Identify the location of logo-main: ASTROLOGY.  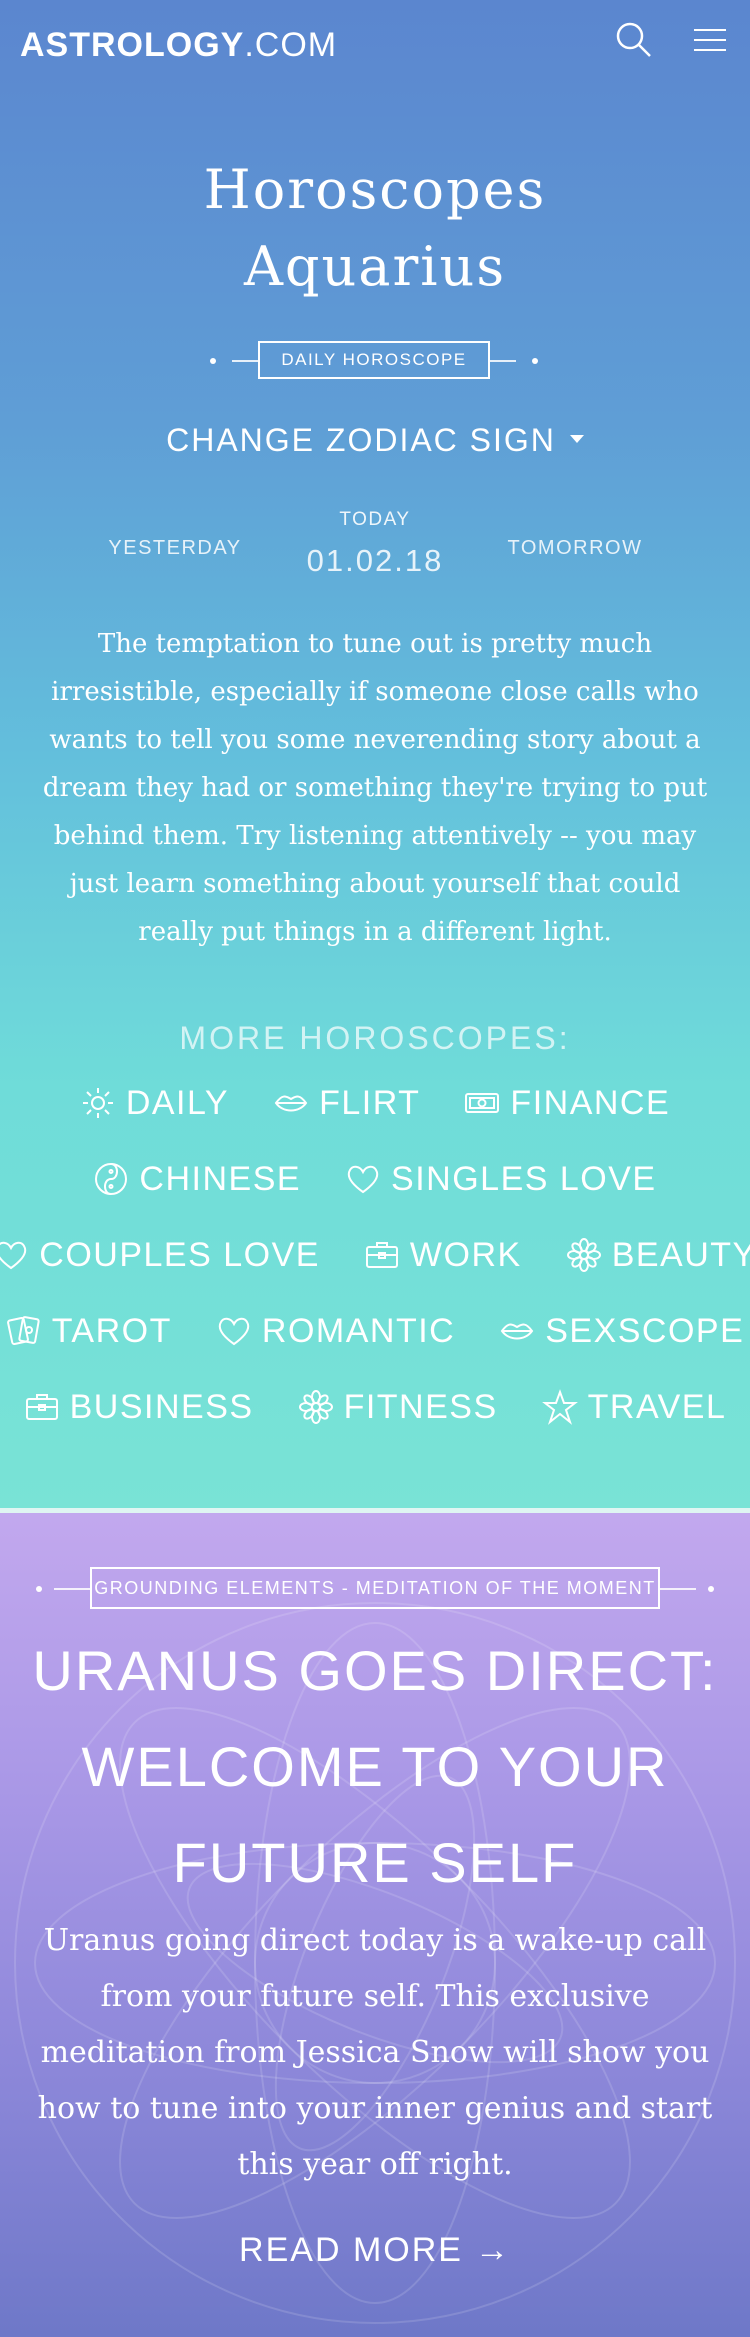
(132, 45).